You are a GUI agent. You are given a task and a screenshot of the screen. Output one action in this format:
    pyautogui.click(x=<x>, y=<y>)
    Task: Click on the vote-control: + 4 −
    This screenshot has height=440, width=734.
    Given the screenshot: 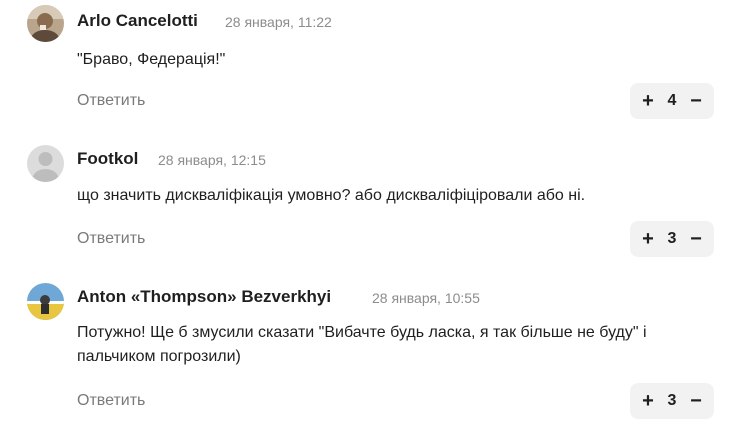 What is the action you would take?
    pyautogui.click(x=672, y=101)
    